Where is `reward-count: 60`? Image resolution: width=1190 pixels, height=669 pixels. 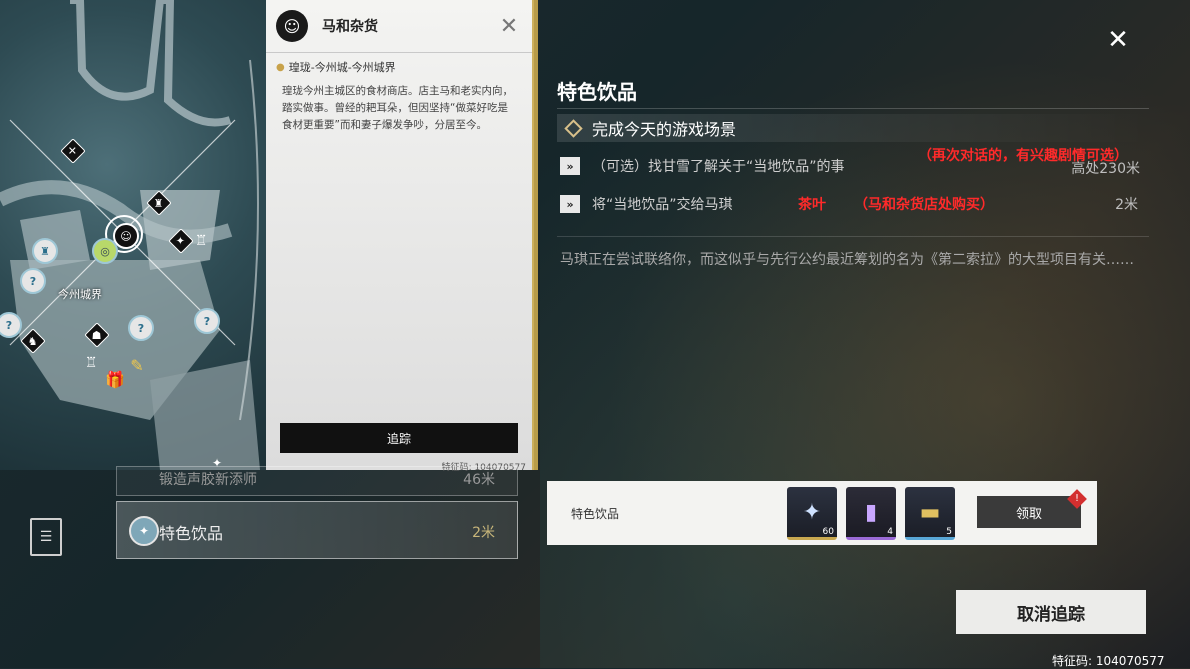
reward-count: 60 is located at coordinates (828, 532).